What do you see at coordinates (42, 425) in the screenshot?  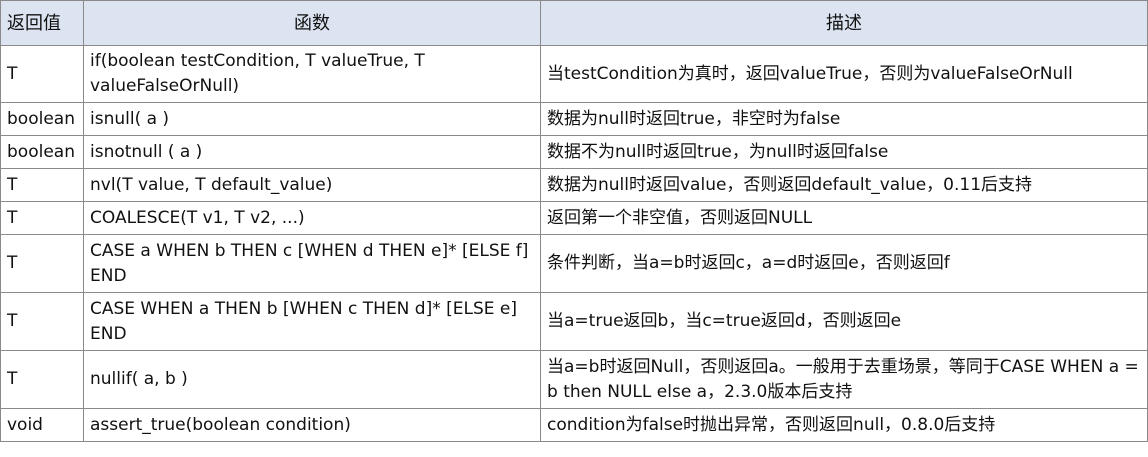 I see `return-type-cell: void` at bounding box center [42, 425].